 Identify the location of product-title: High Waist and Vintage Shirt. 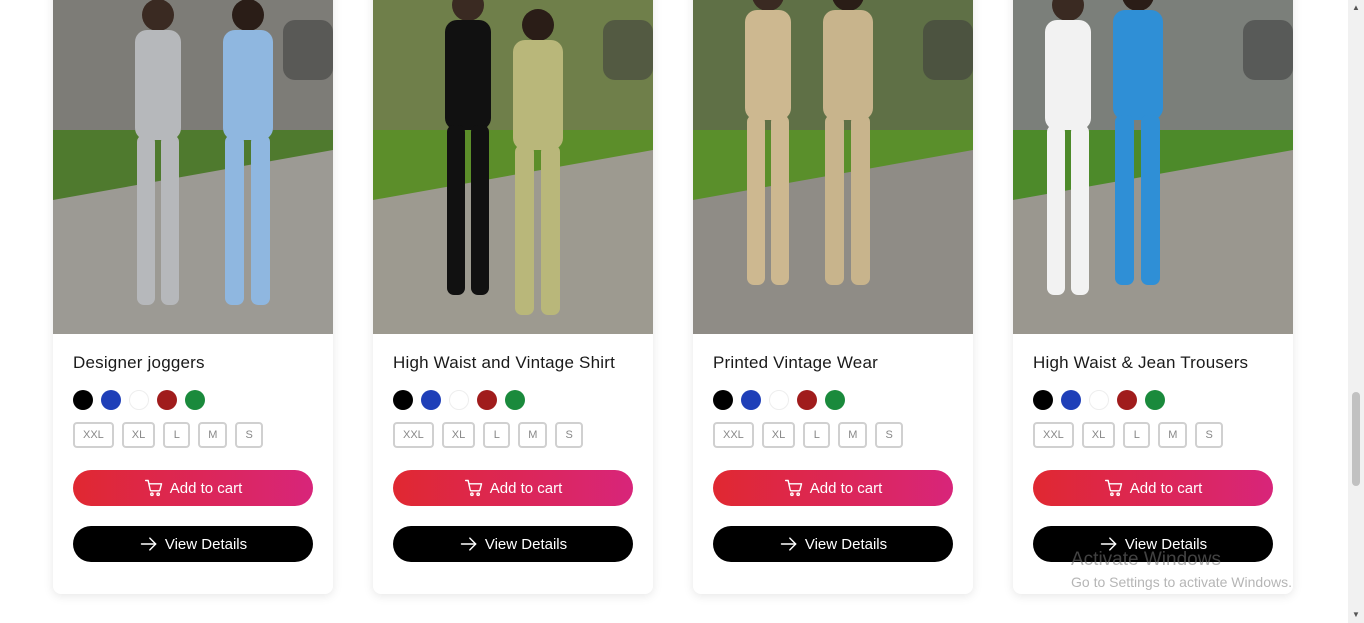
(504, 363).